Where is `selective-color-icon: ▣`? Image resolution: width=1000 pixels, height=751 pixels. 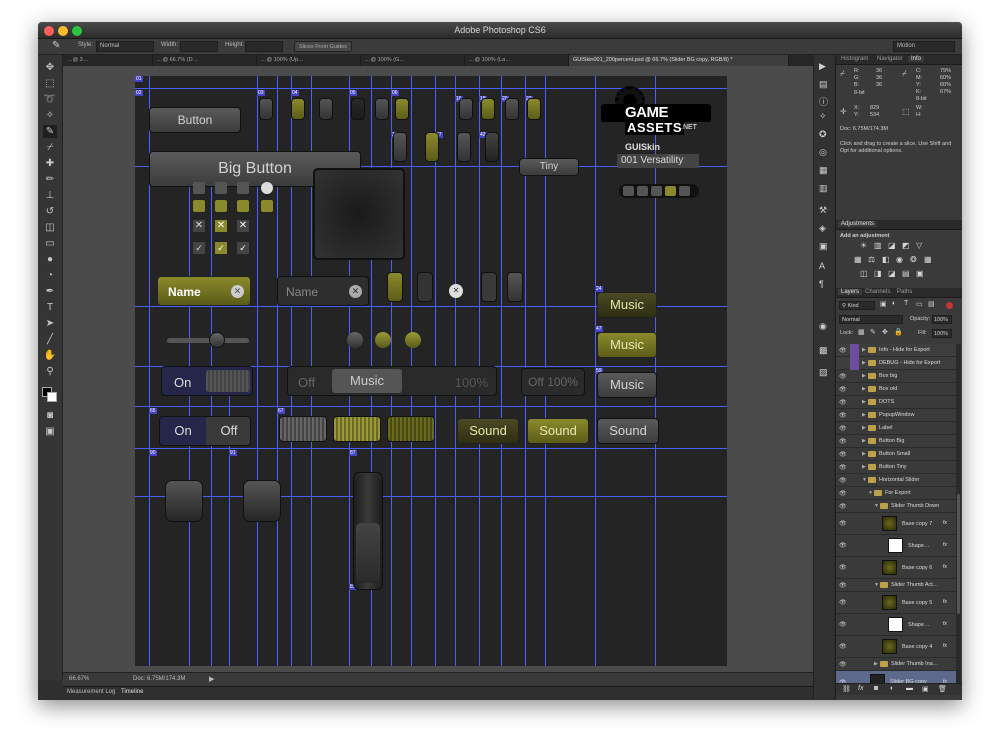
selective-color-icon: ▣ is located at coordinates (920, 273).